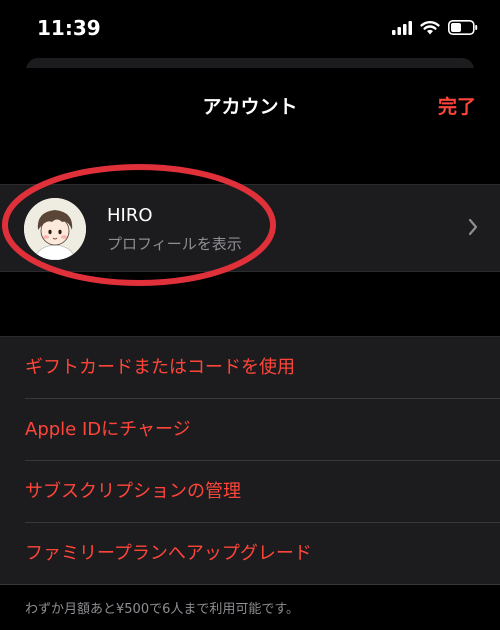  Describe the element at coordinates (463, 29) in the screenshot. I see `battery-icon` at that location.